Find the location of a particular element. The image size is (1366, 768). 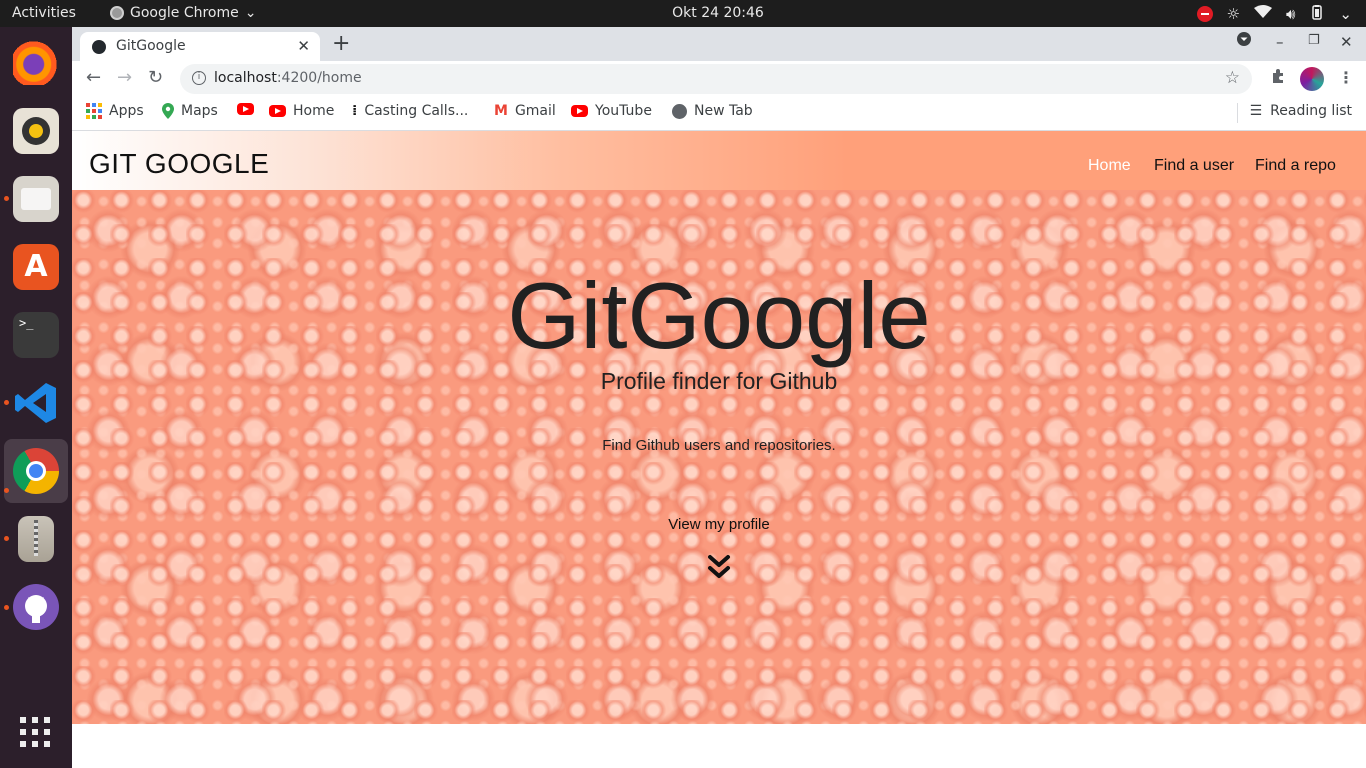

volume-icon: 🔊︎ is located at coordinates (1290, 14).